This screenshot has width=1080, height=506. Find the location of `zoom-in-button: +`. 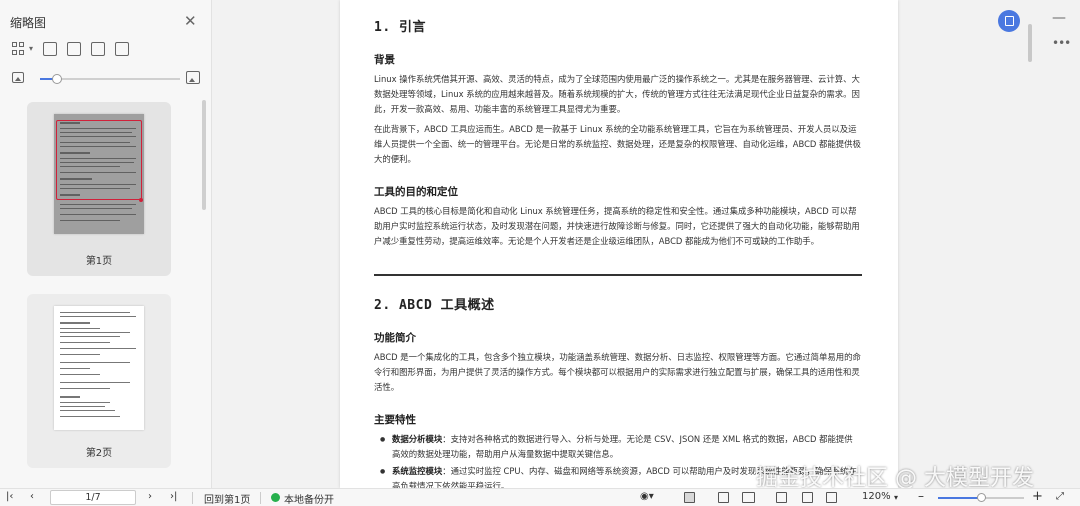

zoom-in-button: + is located at coordinates (1037, 496).